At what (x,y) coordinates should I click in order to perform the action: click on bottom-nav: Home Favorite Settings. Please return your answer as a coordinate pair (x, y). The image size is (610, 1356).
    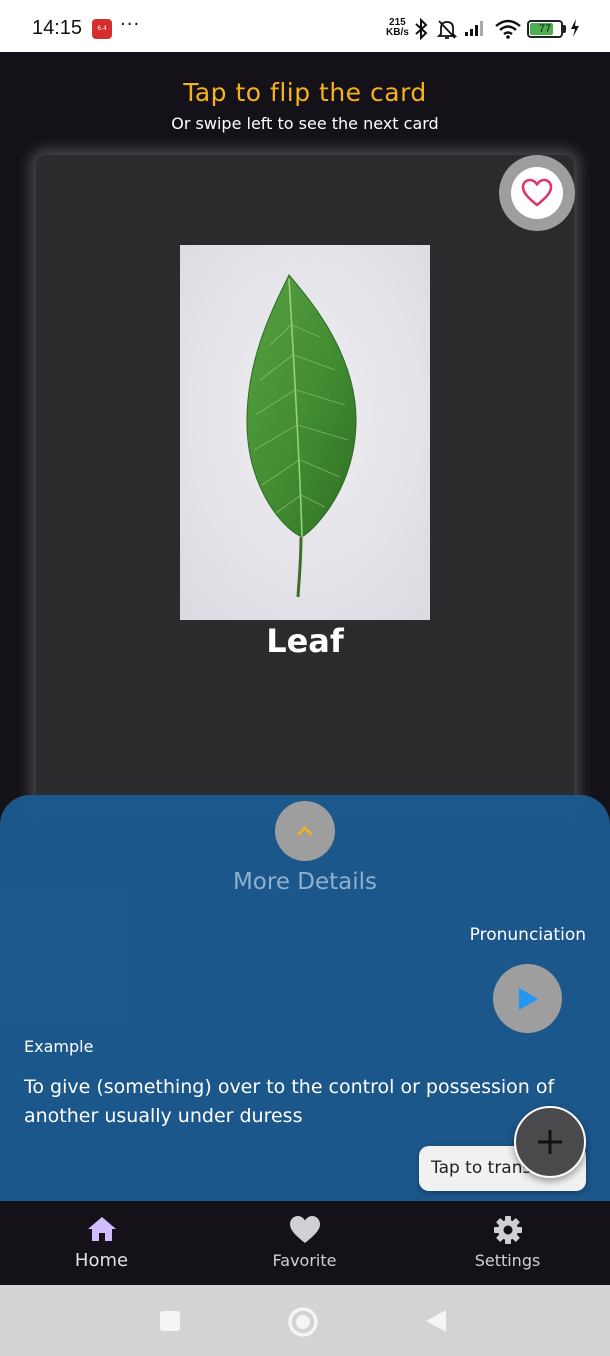
    Looking at the image, I should click on (305, 1243).